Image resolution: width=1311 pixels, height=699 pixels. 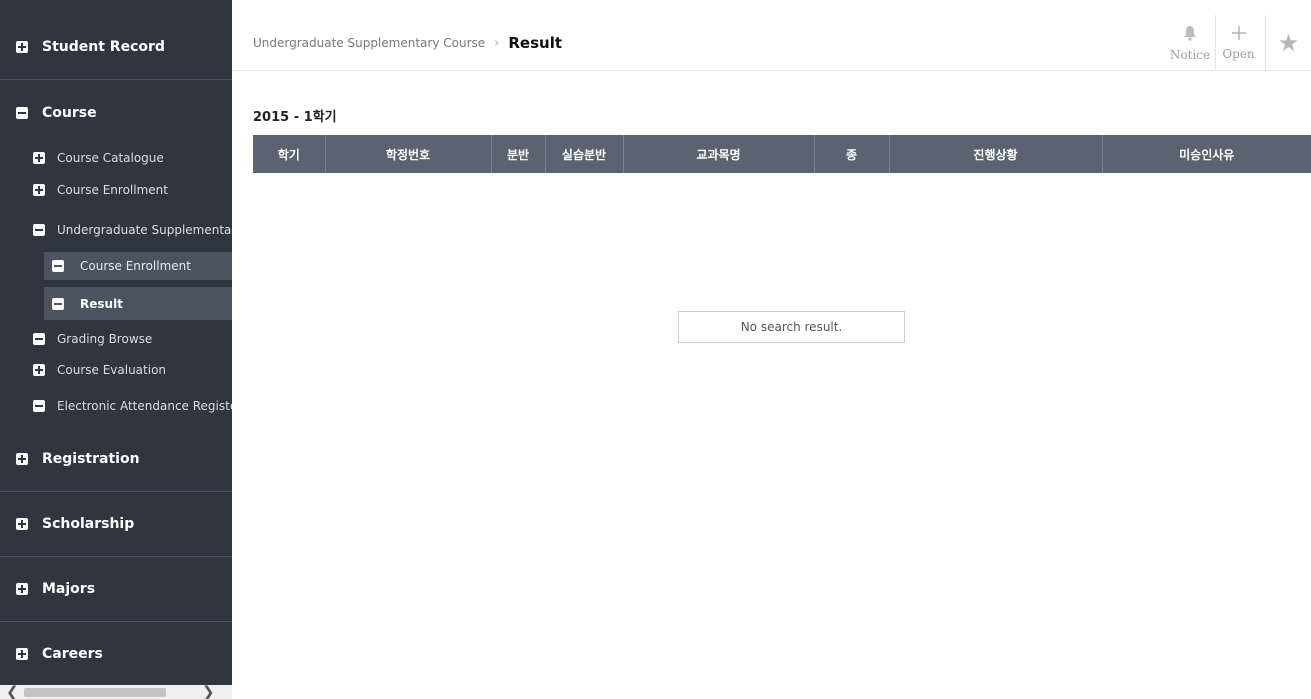 What do you see at coordinates (407, 154) in the screenshot?
I see `column-header: 학정번호` at bounding box center [407, 154].